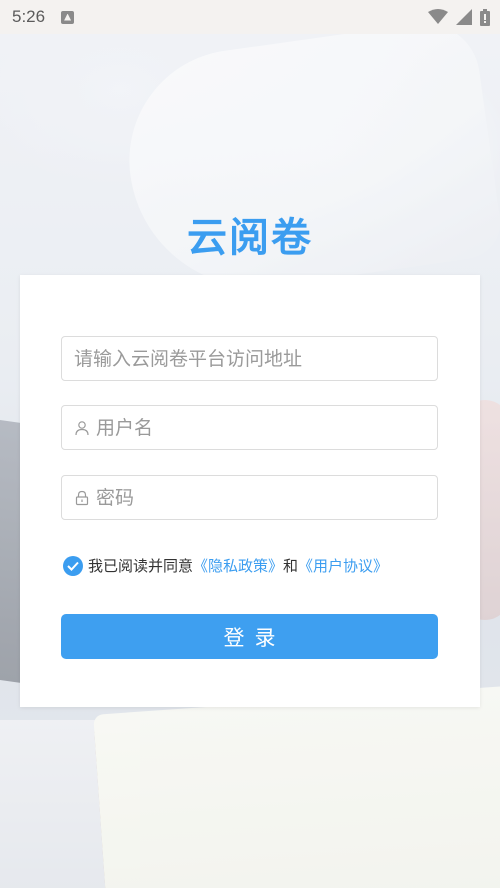 The image size is (500, 888). I want to click on password-input, so click(260, 497).